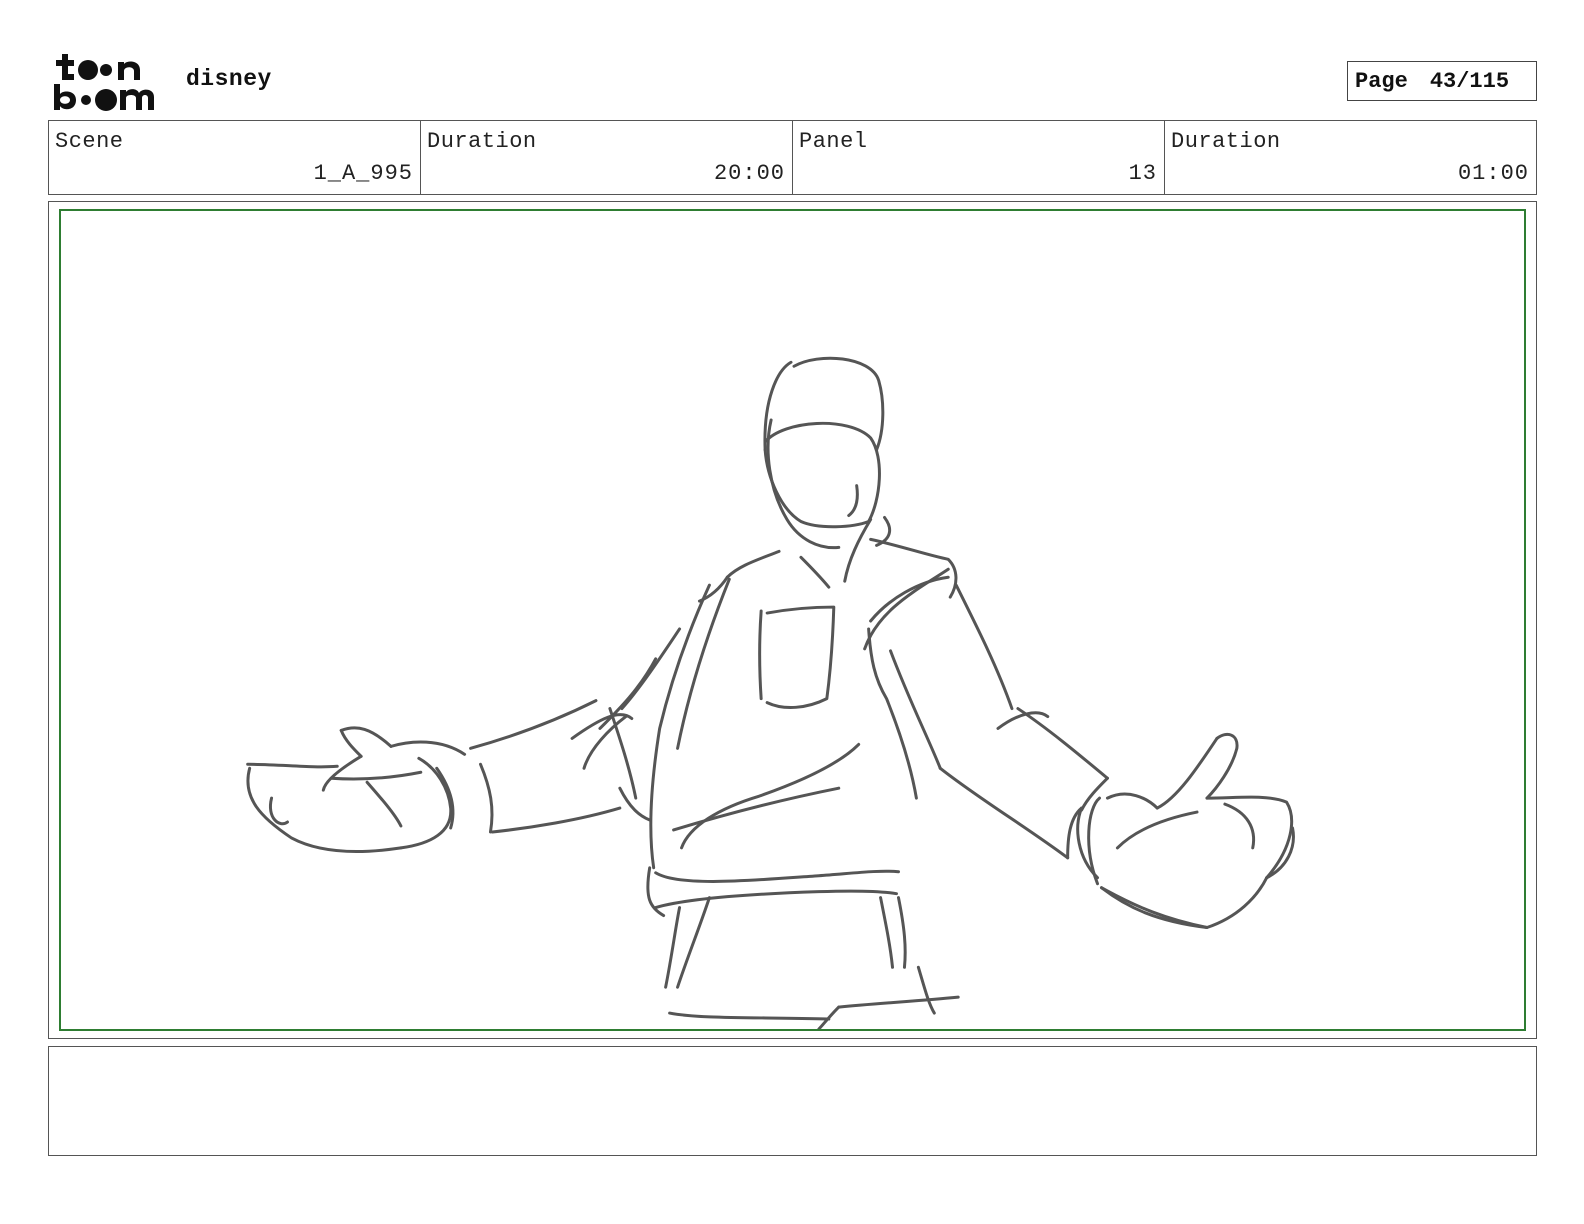 This screenshot has height=1224, width=1584. What do you see at coordinates (1469, 81) in the screenshot?
I see `page-number: 43/115` at bounding box center [1469, 81].